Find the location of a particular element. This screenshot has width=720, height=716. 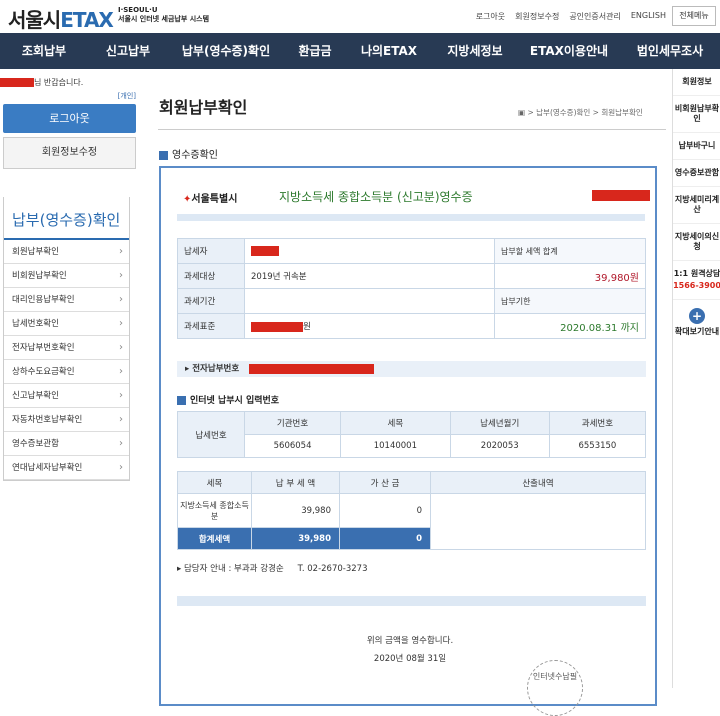

quick-member-info: 회원정보 is located at coordinates (696, 82).